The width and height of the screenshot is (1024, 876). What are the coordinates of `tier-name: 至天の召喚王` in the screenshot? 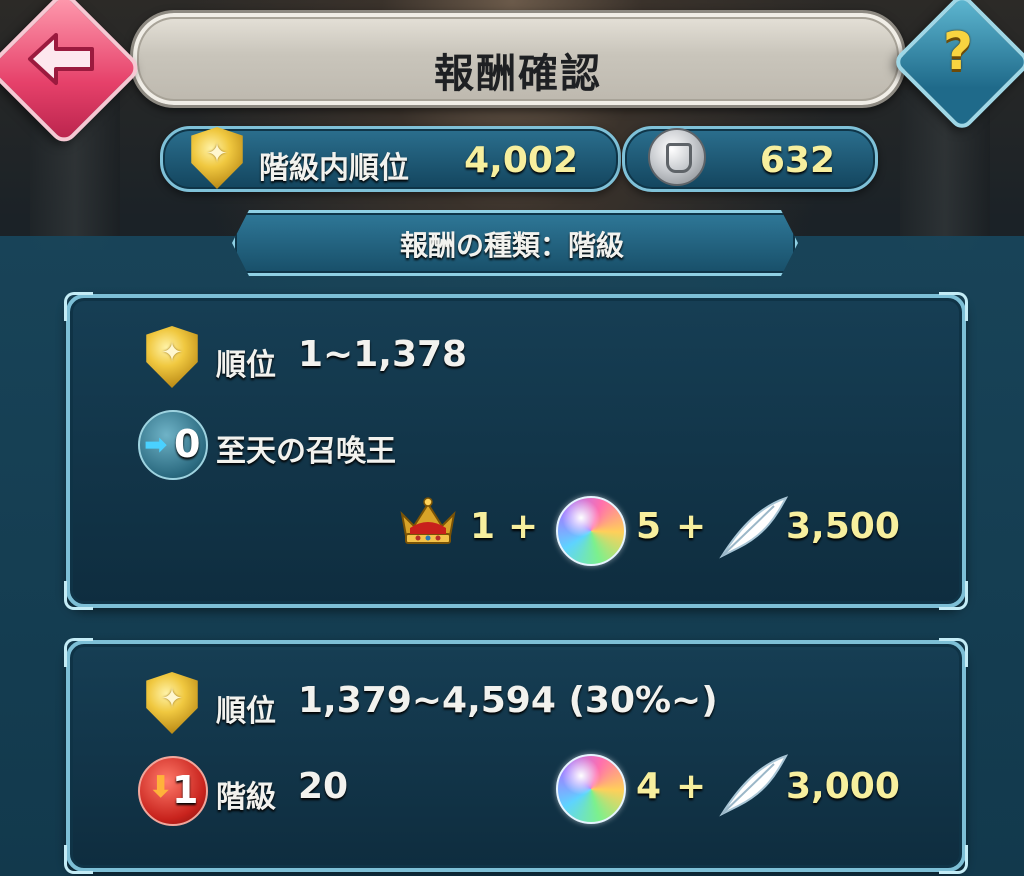 It's located at (306, 451).